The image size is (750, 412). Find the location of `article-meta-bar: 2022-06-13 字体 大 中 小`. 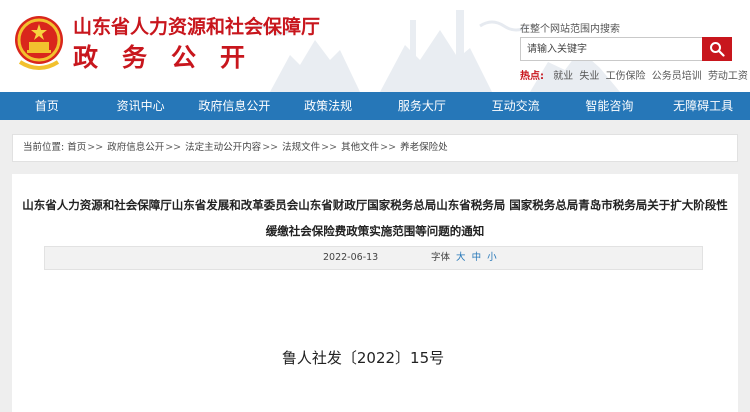

article-meta-bar: 2022-06-13 字体 大 中 小 is located at coordinates (373, 258).